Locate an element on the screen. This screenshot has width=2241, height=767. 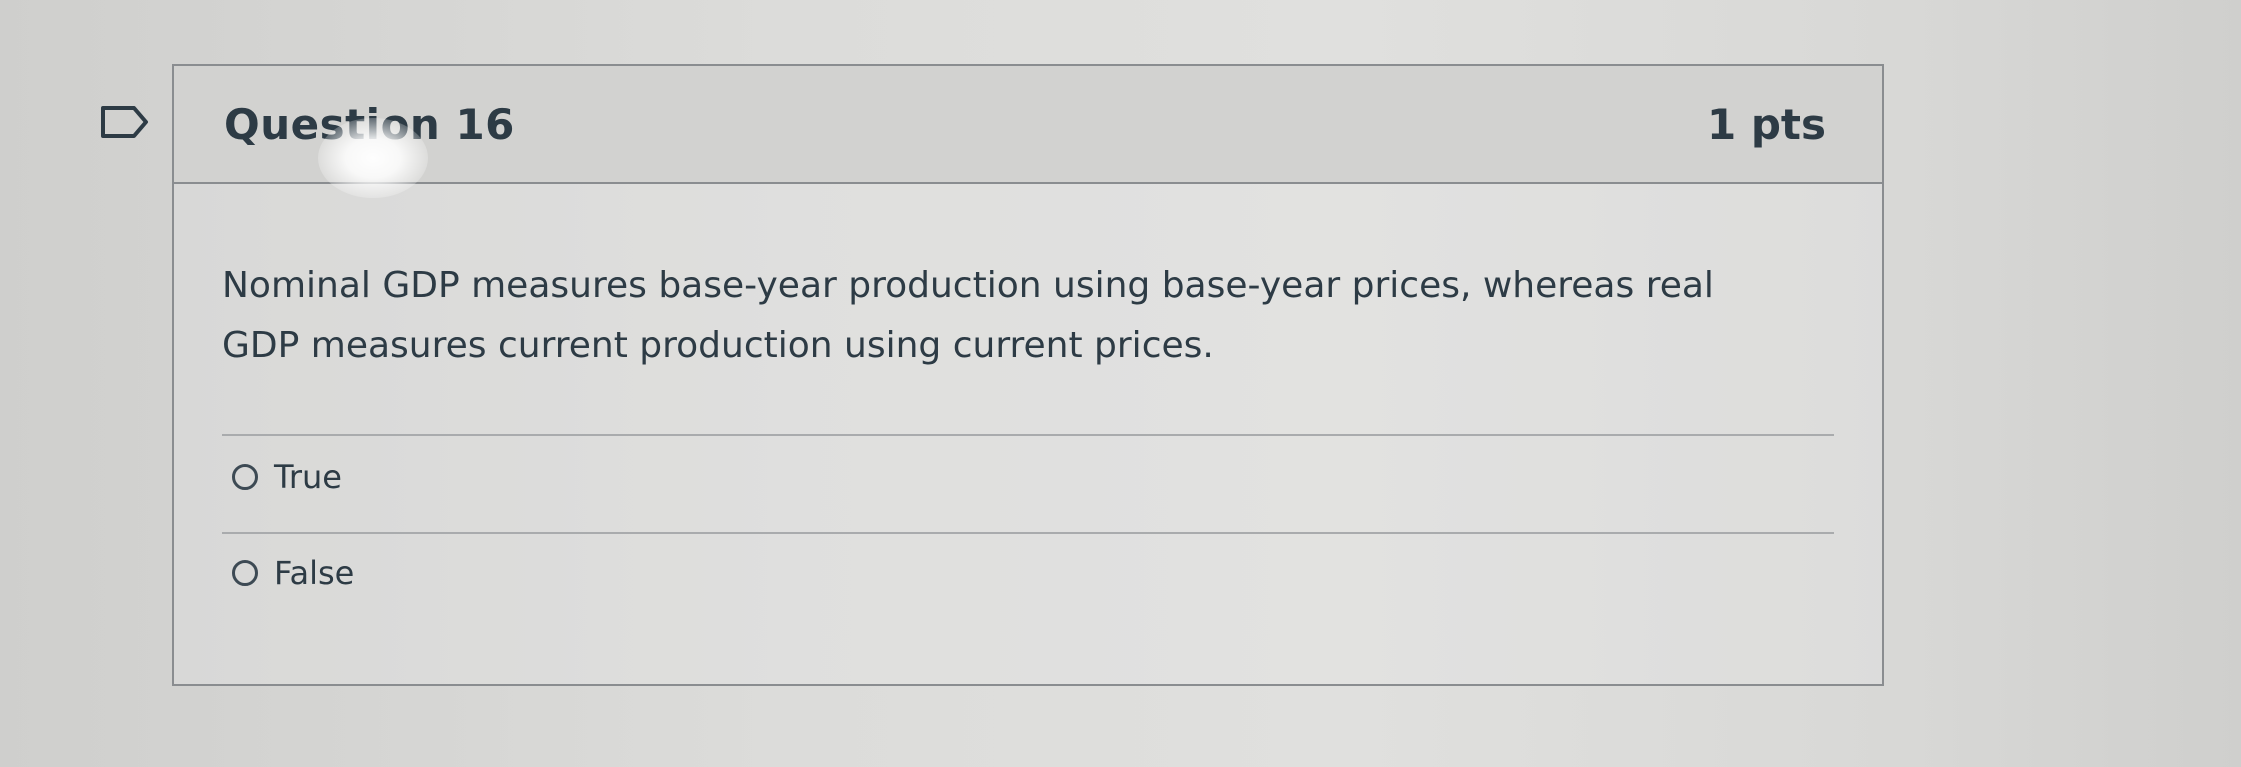
question-title: Question 16 is located at coordinates (369, 124).